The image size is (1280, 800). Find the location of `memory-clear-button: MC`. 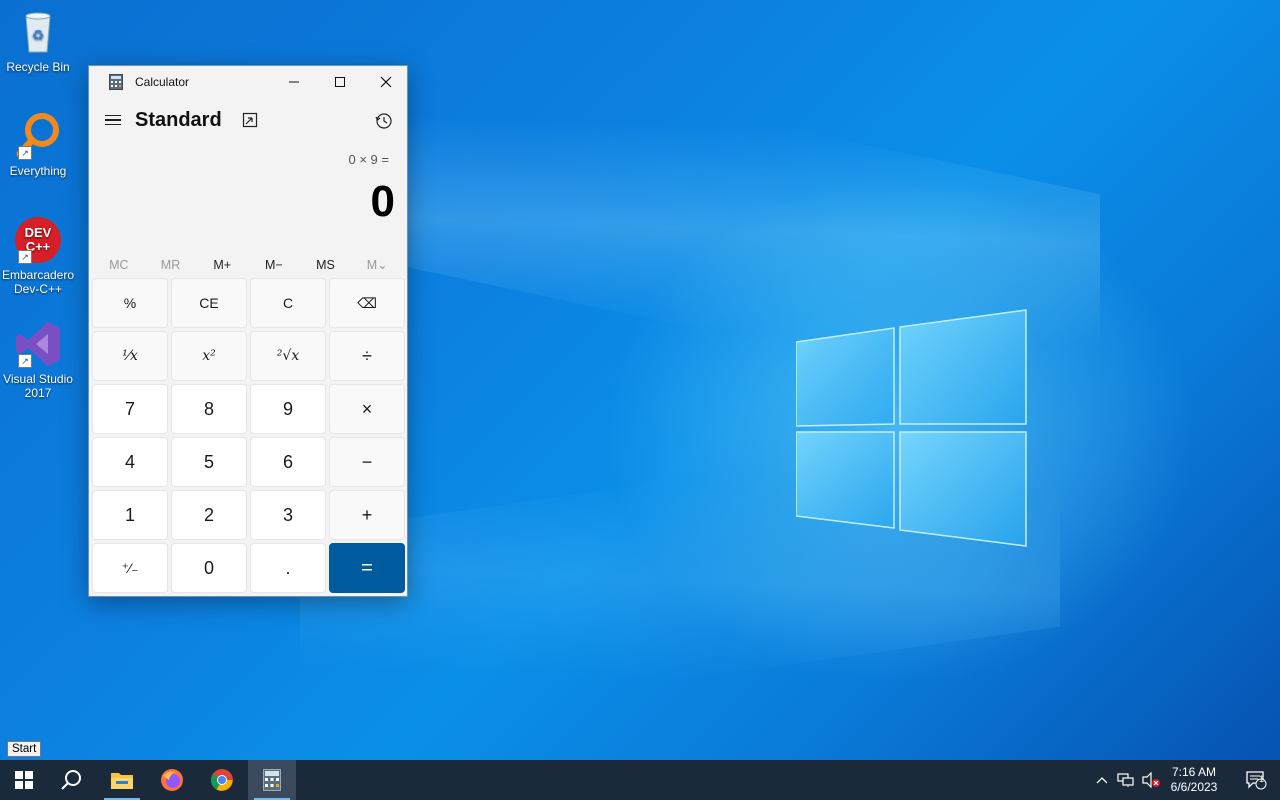

memory-clear-button: MC is located at coordinates (119, 265).